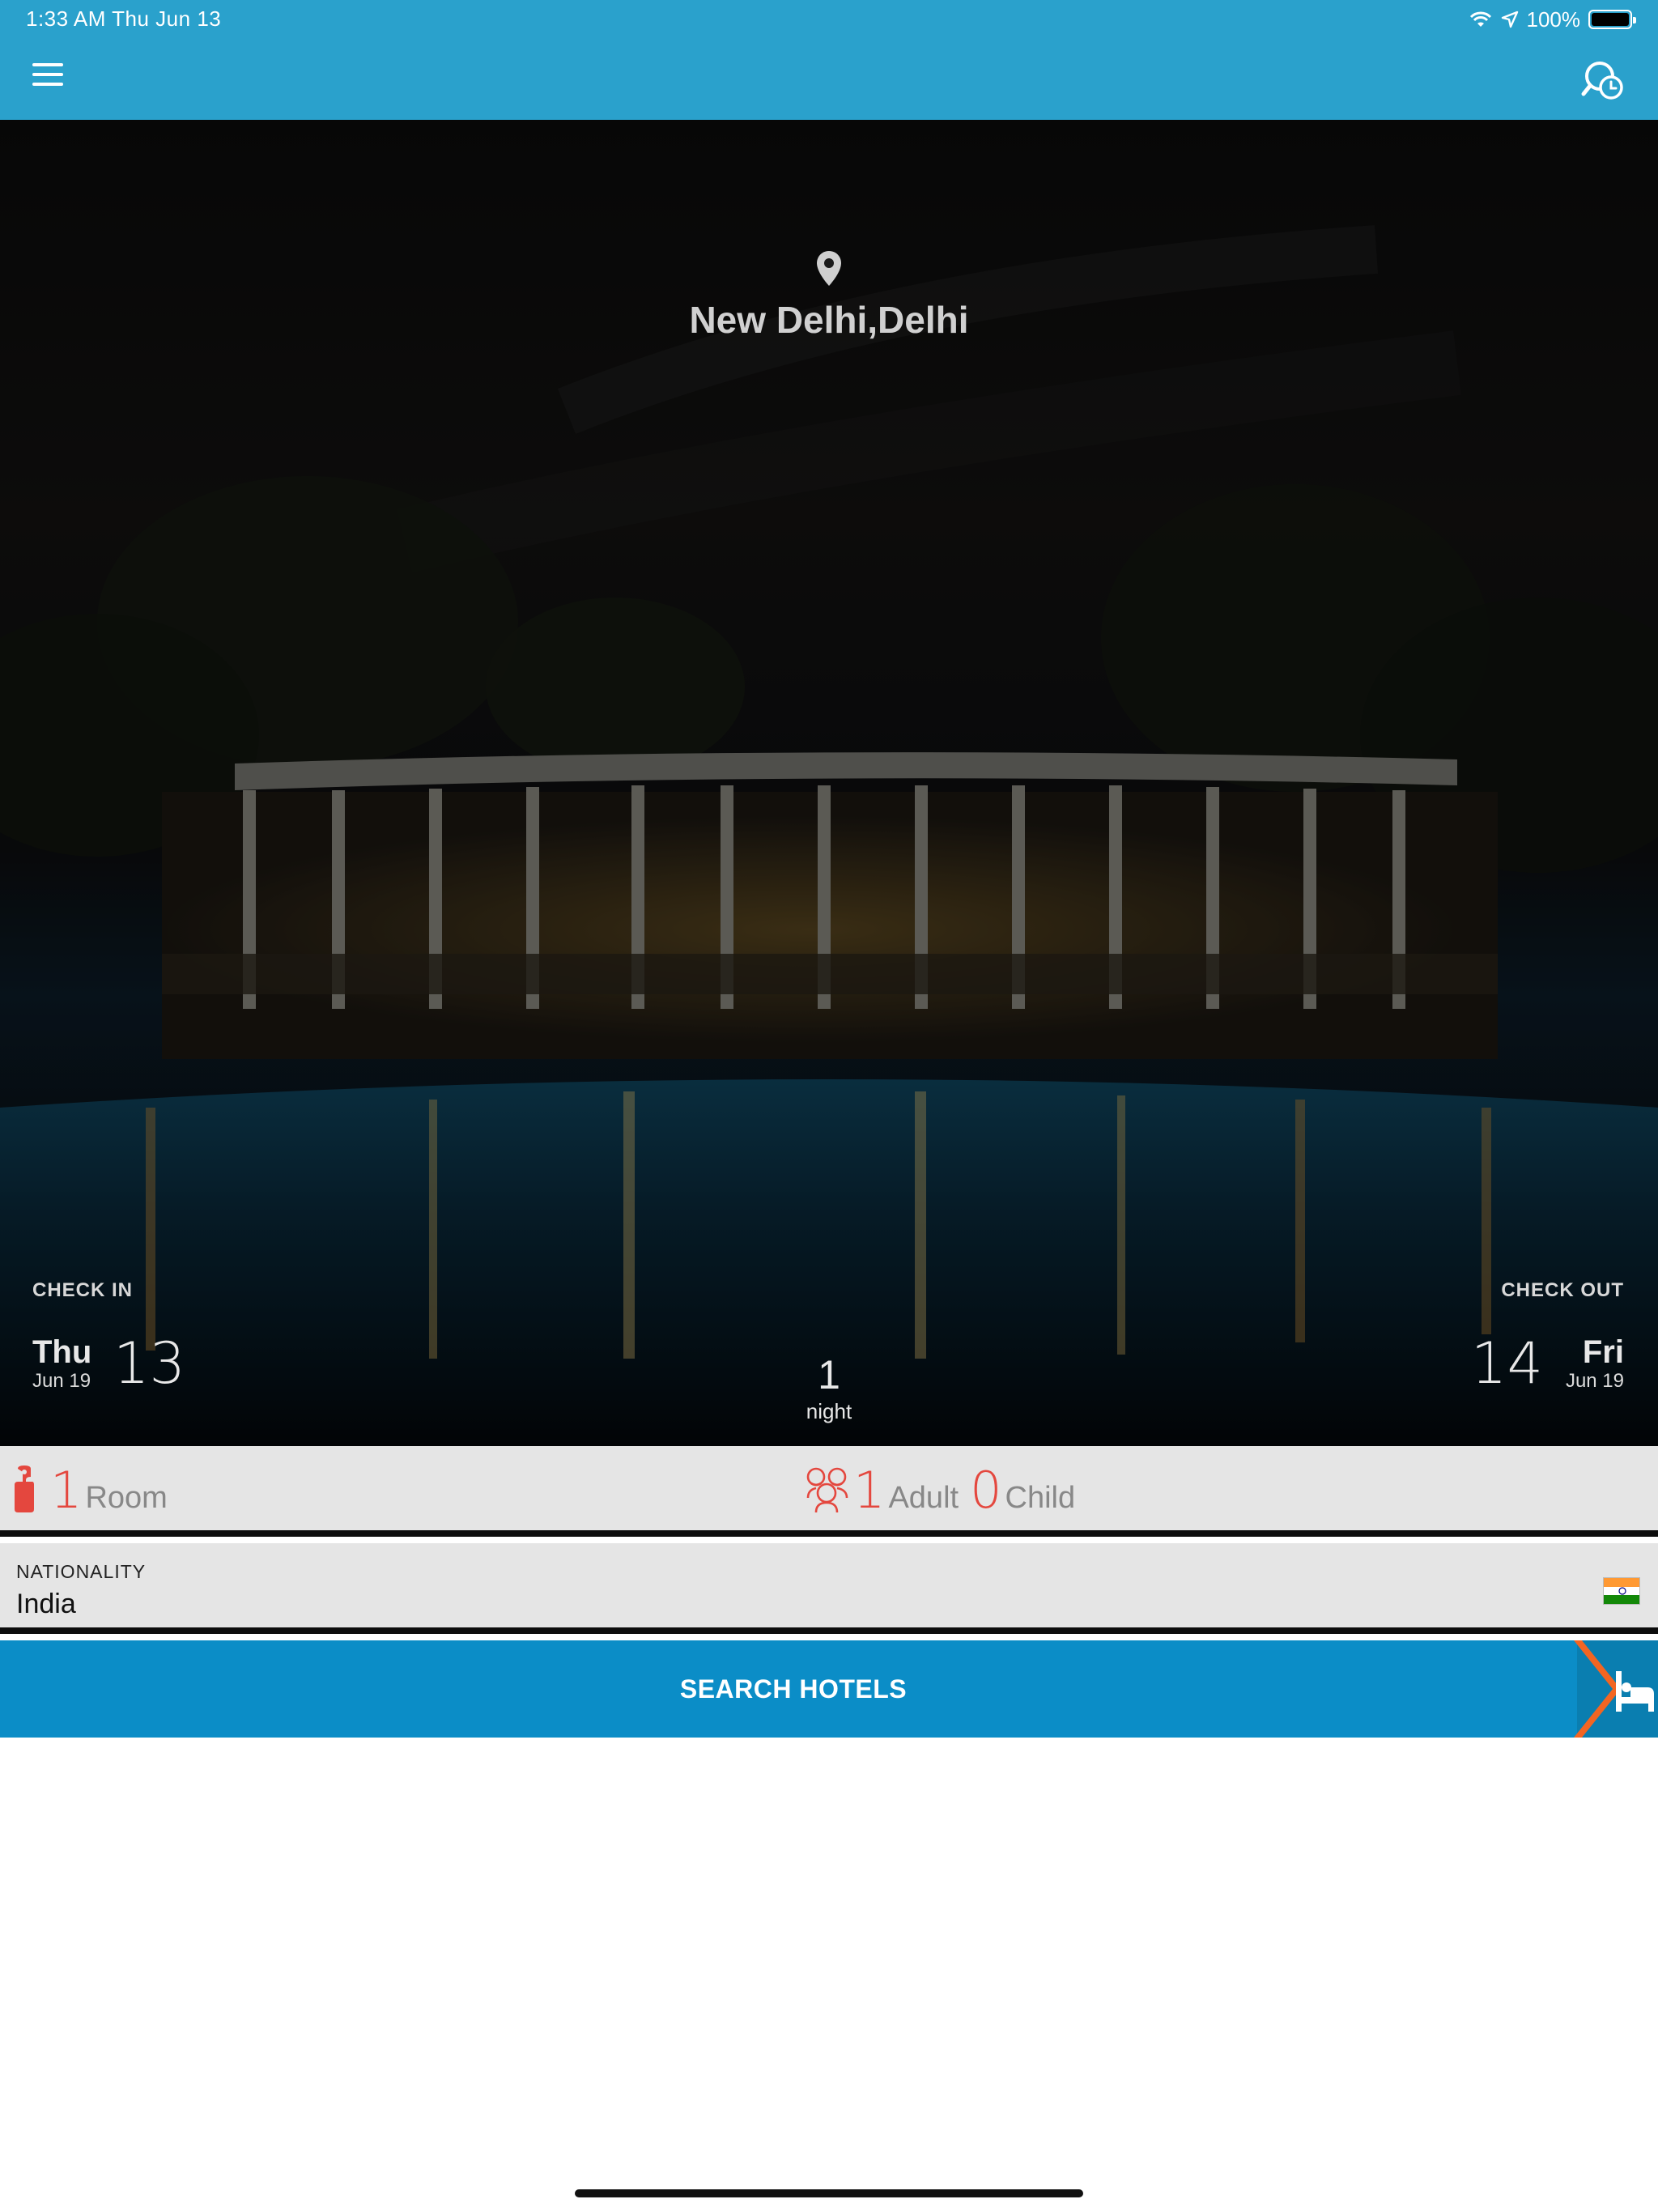 Image resolution: width=1658 pixels, height=2212 pixels. Describe the element at coordinates (829, 268) in the screenshot. I see `location-pin-icon` at that location.